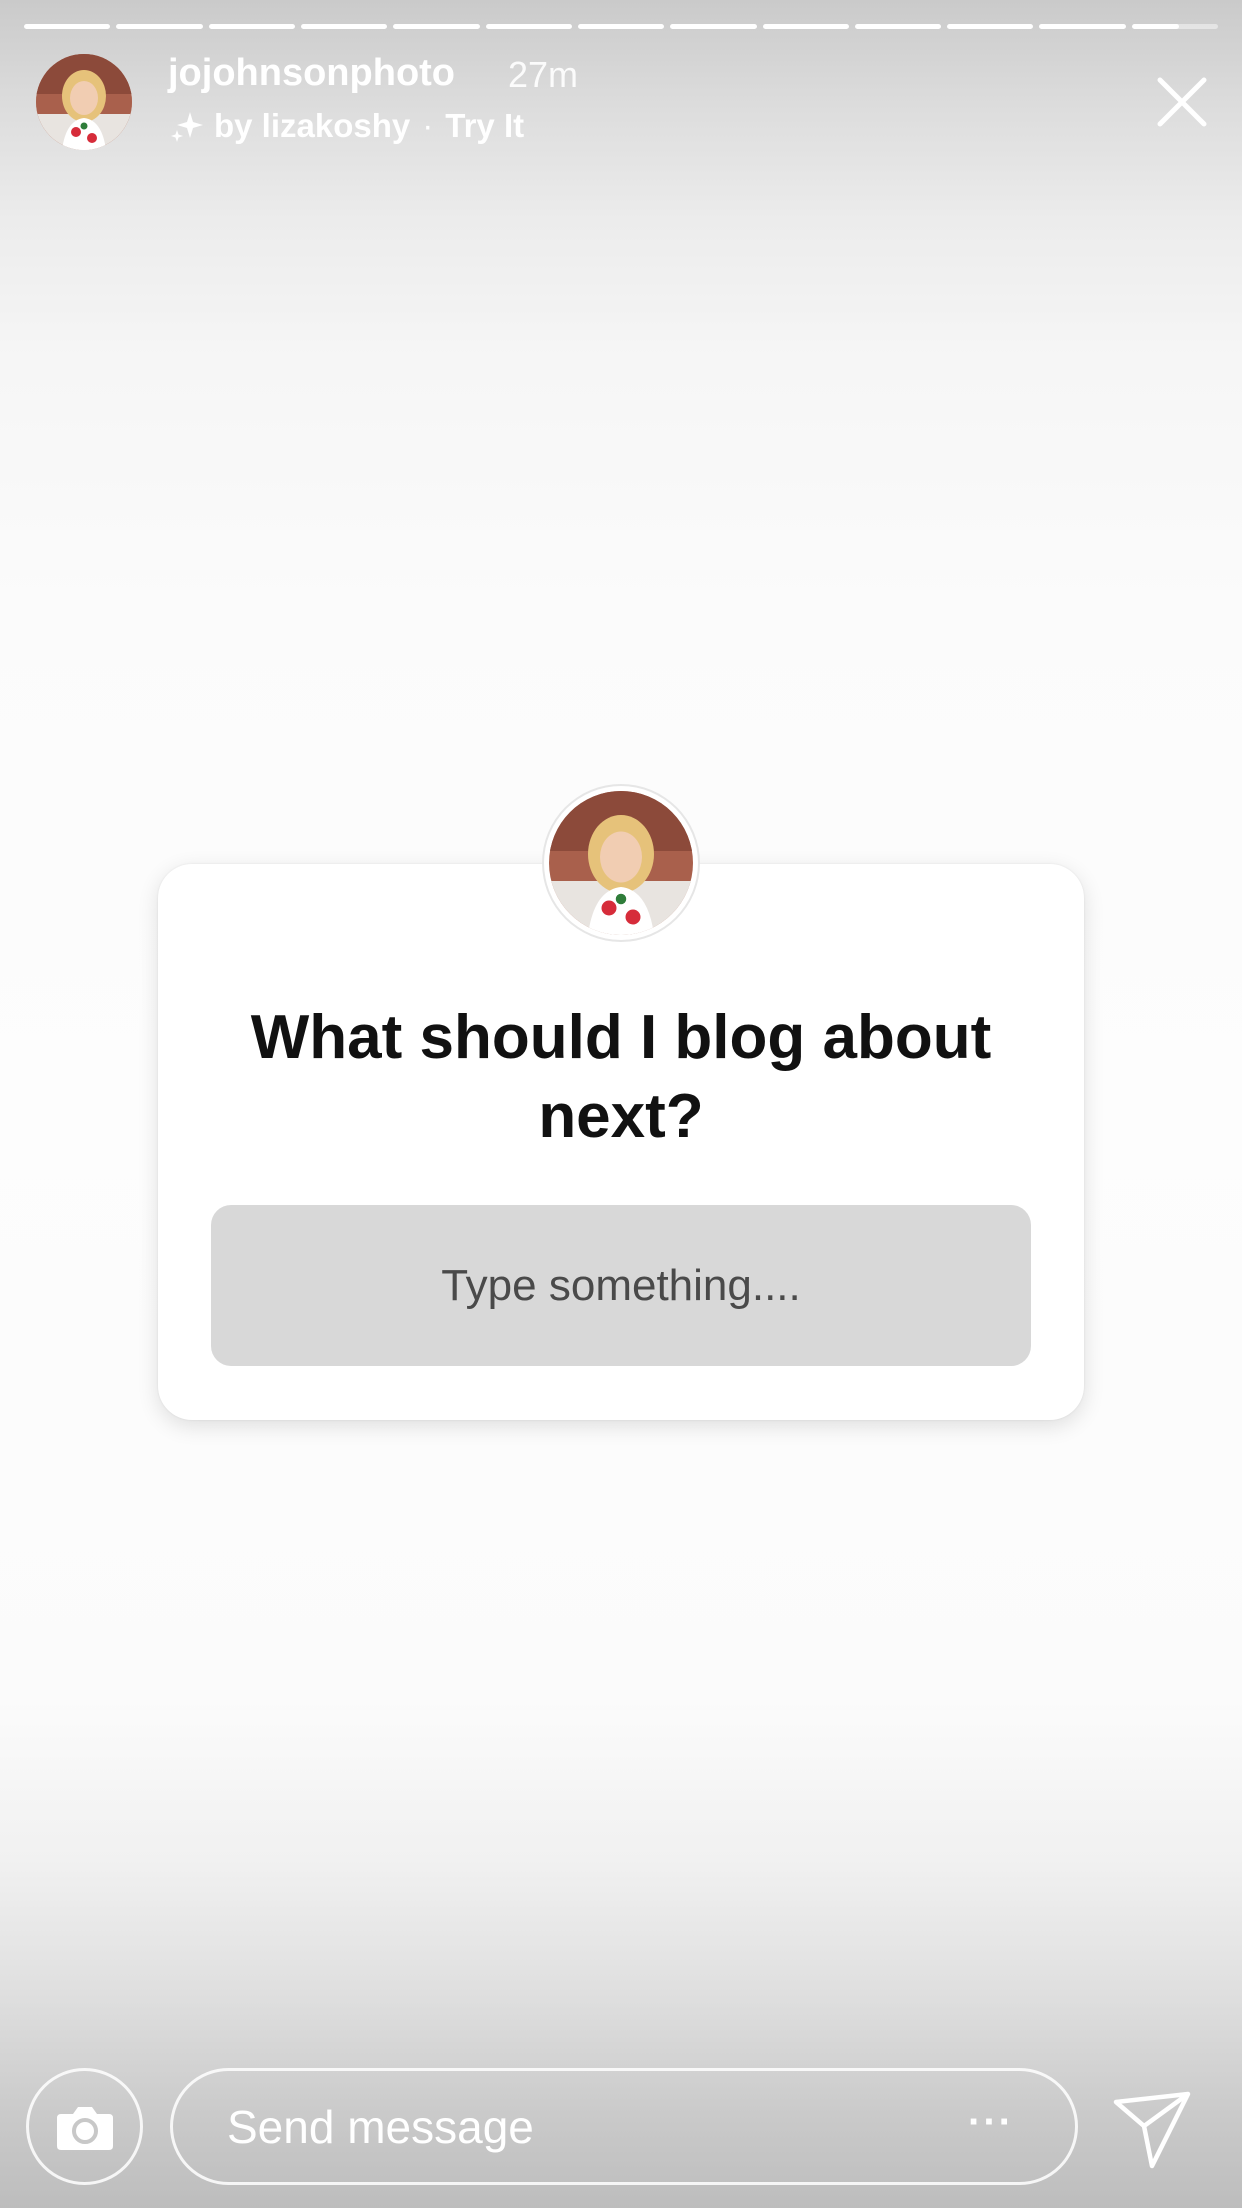  I want to click on effect-creator: by lizakoshy, so click(312, 126).